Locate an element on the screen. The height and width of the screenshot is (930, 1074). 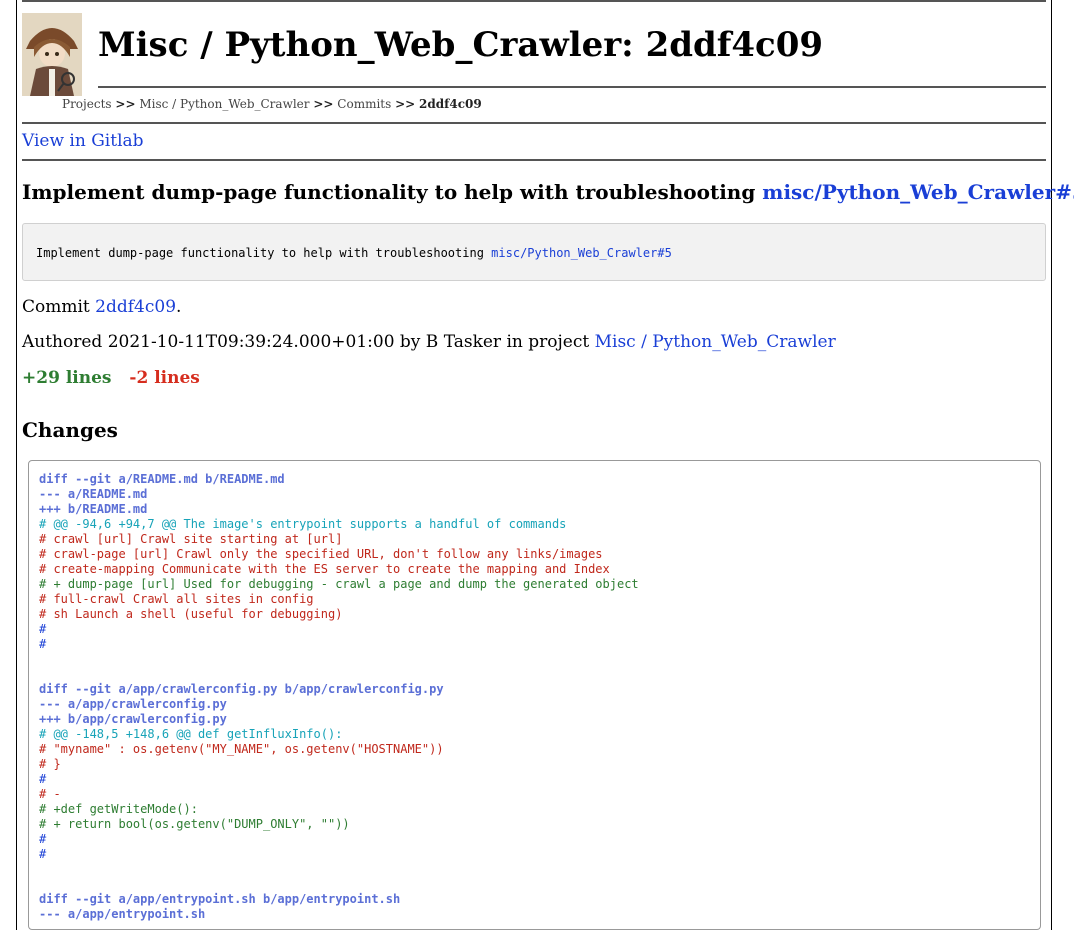
issue-link: misc/Python_Web_Crawler#5 is located at coordinates (918, 192).